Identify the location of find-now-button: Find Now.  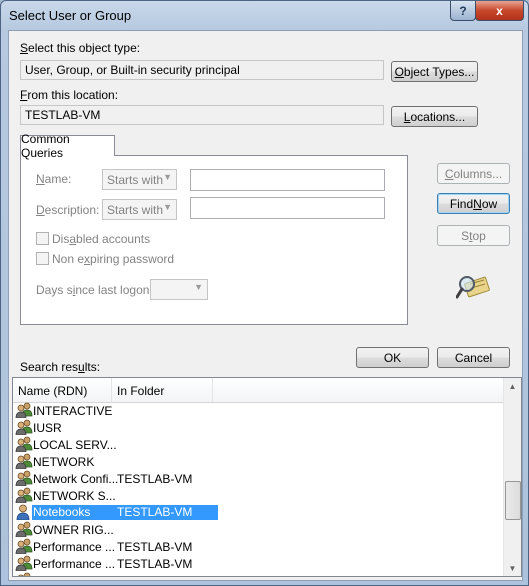
(473, 203).